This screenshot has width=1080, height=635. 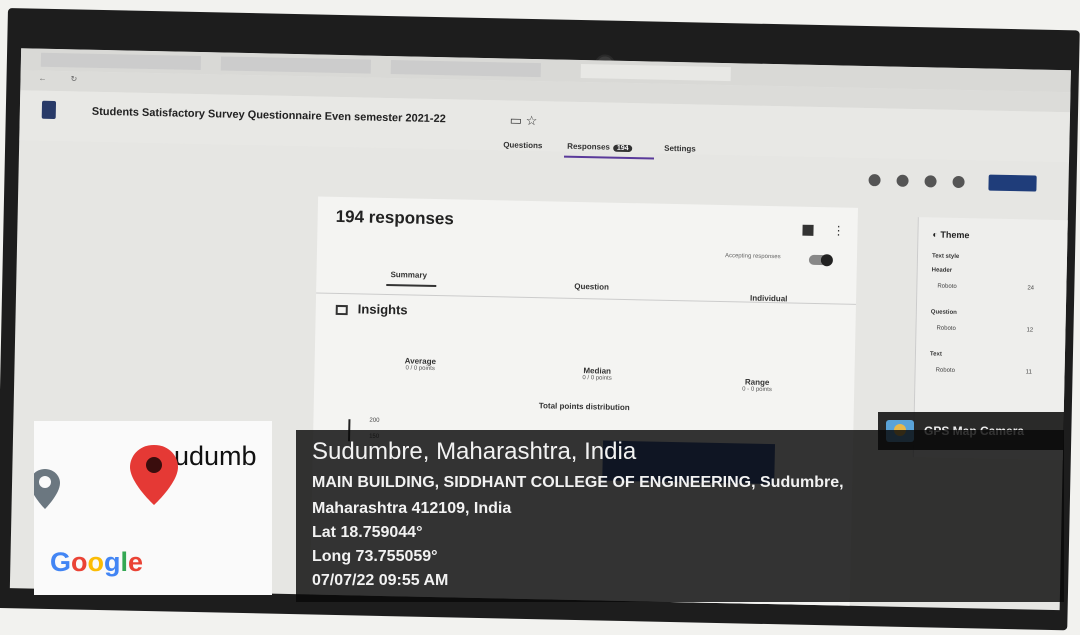 What do you see at coordinates (408, 275) in the screenshot?
I see `subtab-summary: Summary` at bounding box center [408, 275].